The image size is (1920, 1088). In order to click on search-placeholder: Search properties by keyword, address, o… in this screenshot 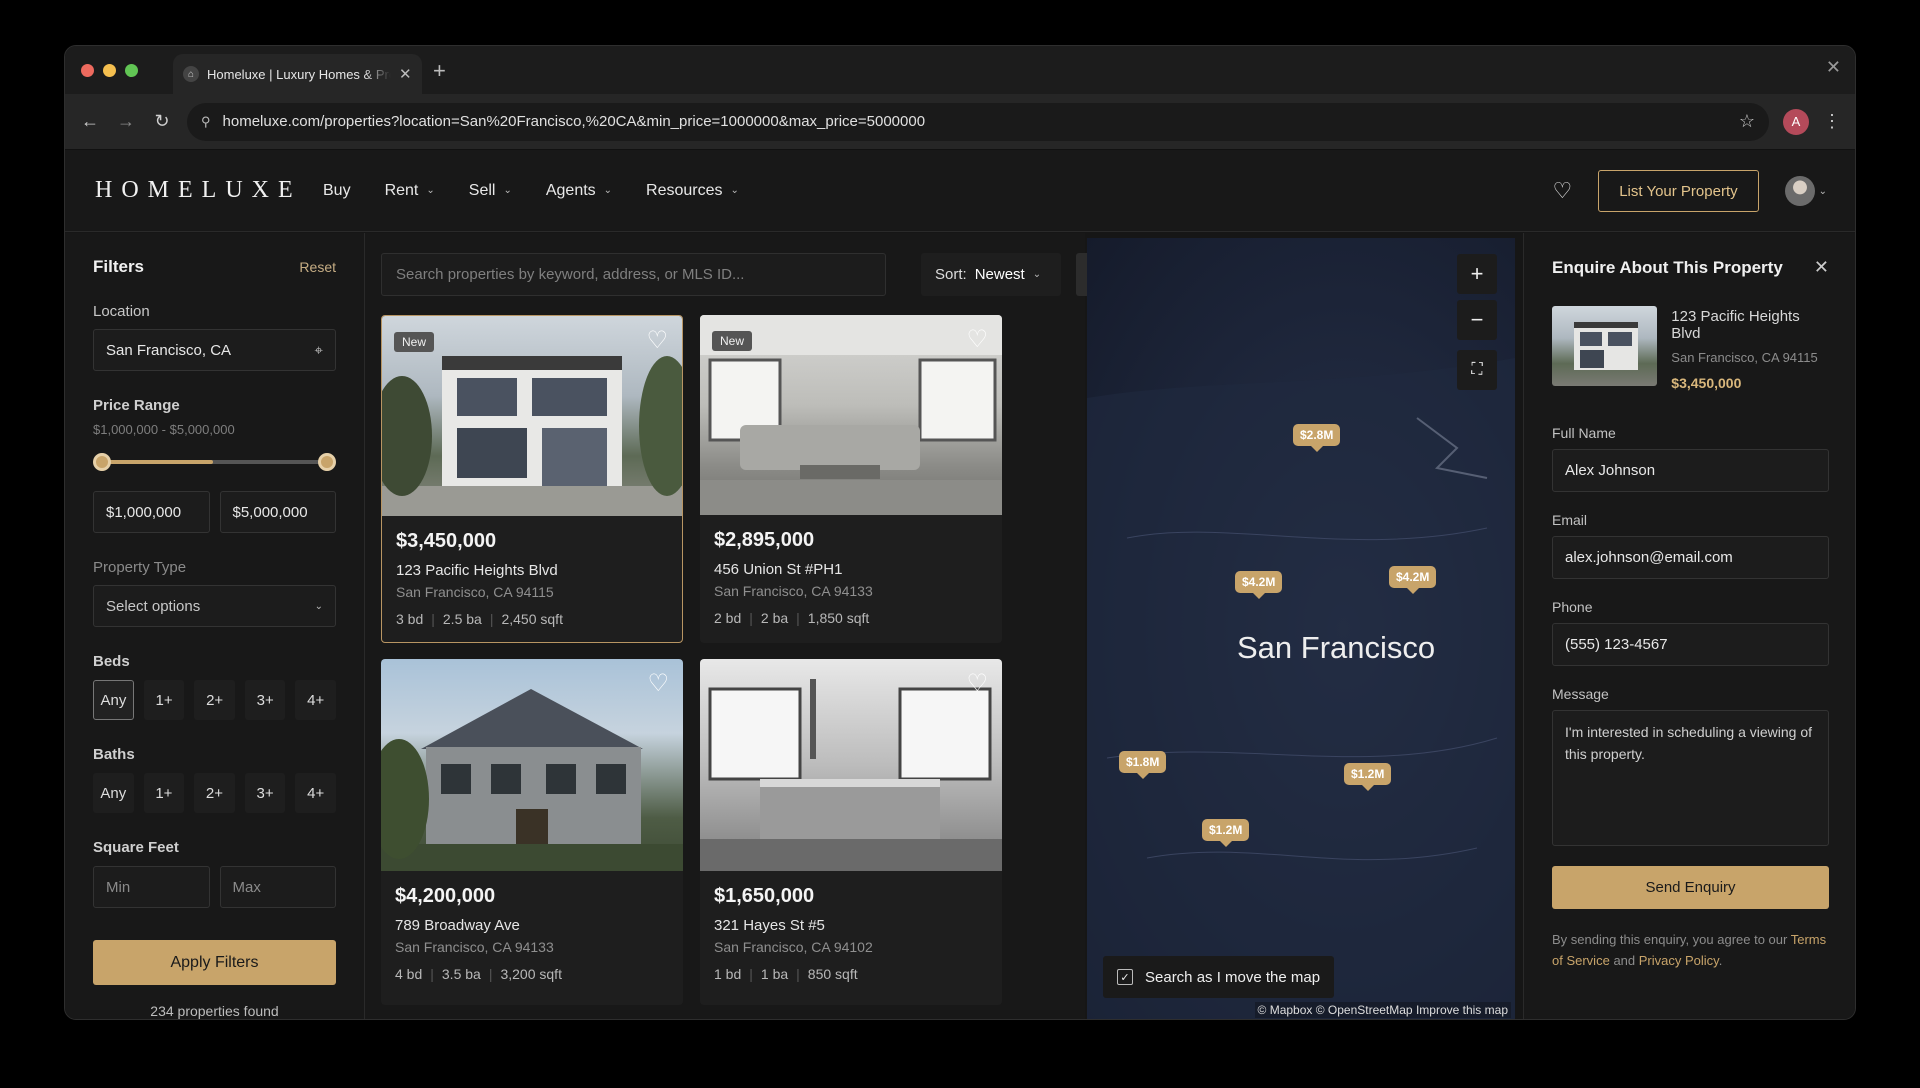, I will do `click(570, 274)`.